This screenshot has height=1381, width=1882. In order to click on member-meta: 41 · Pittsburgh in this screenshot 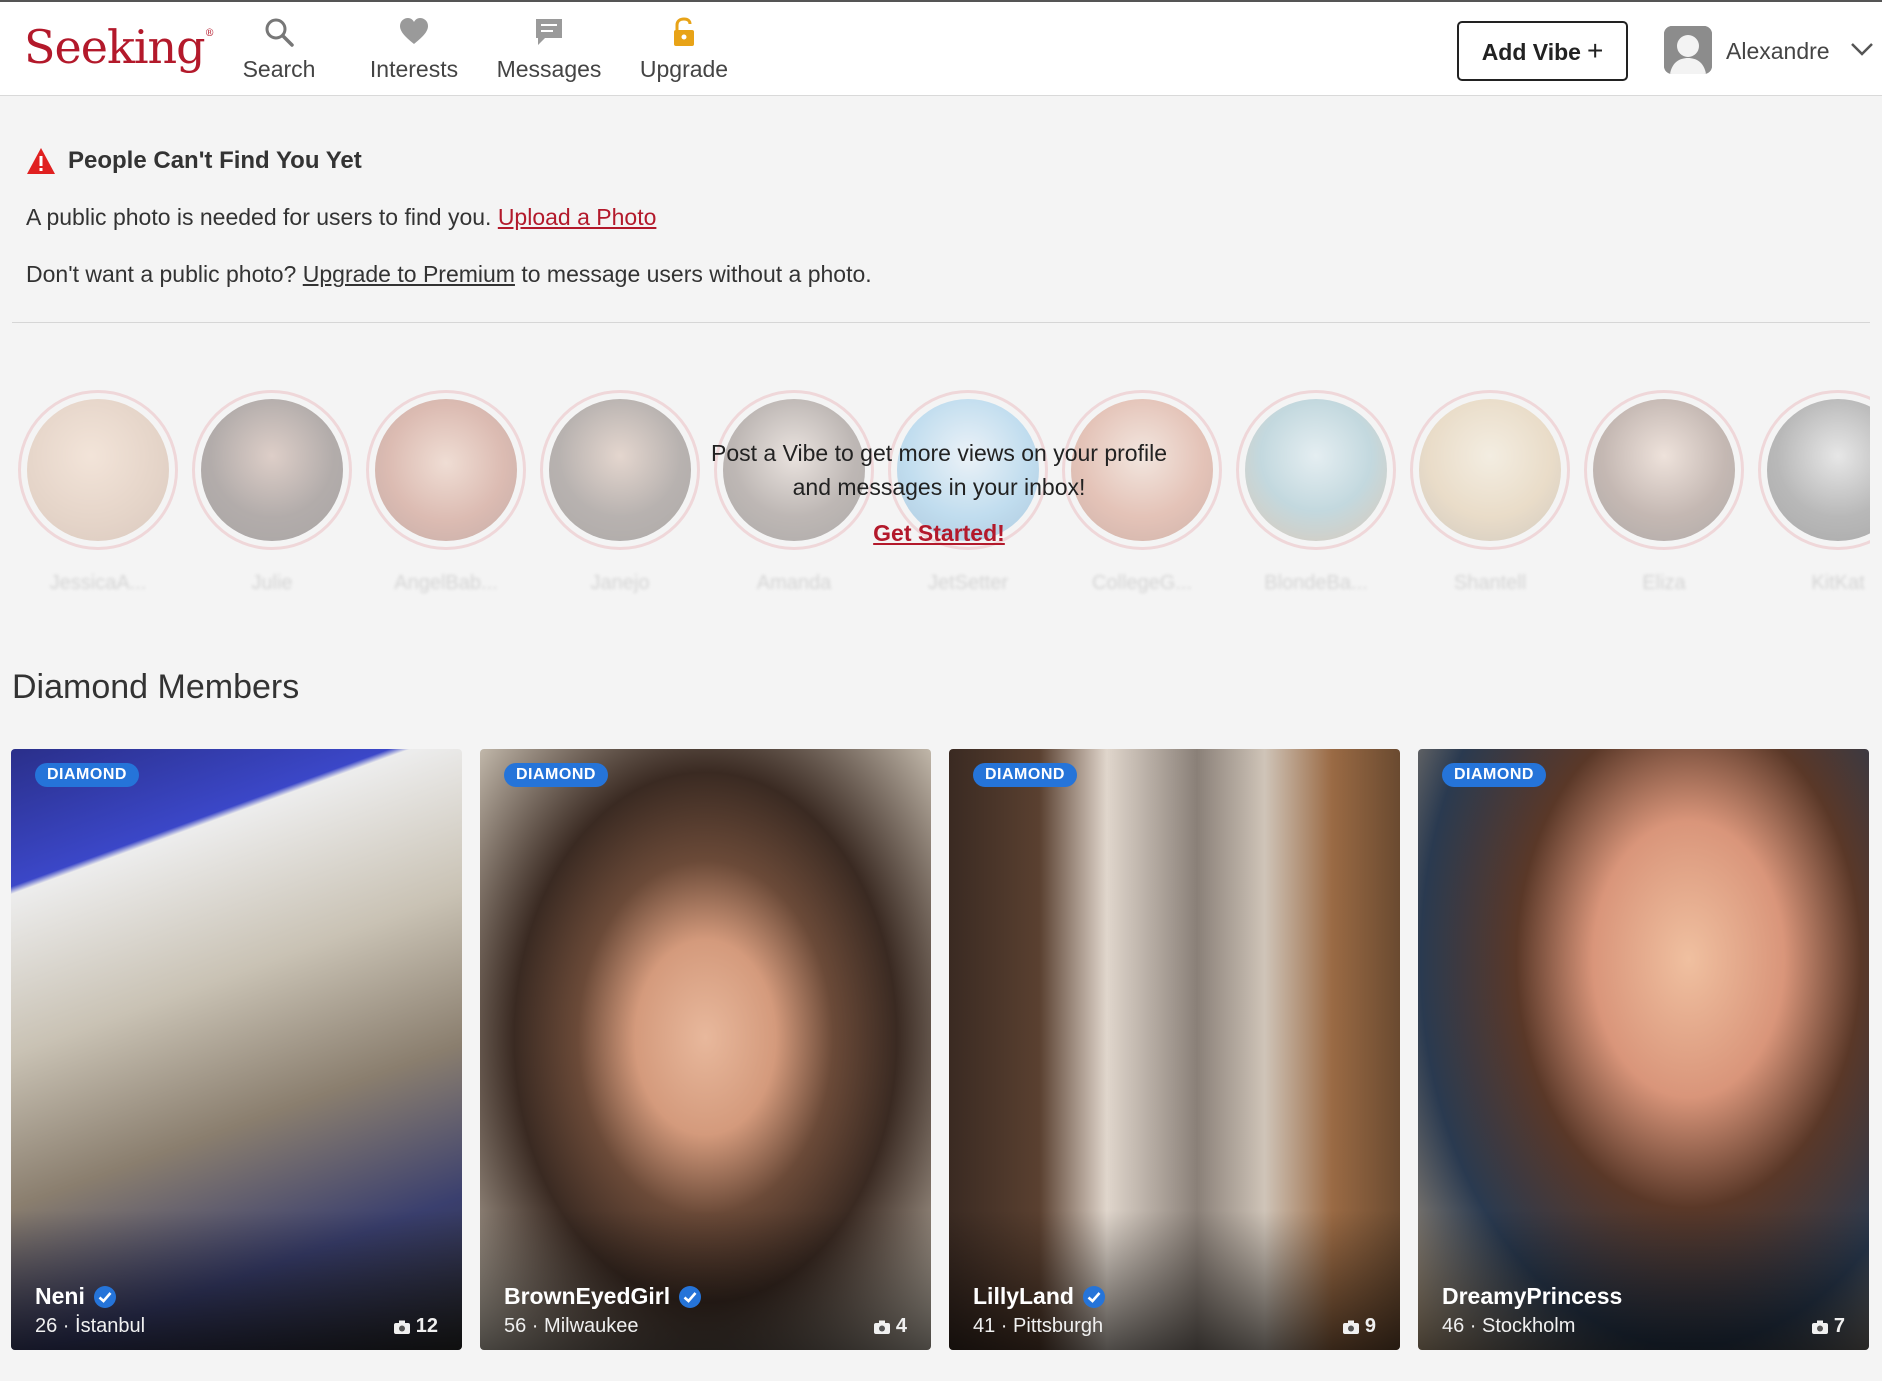, I will do `click(1038, 1326)`.